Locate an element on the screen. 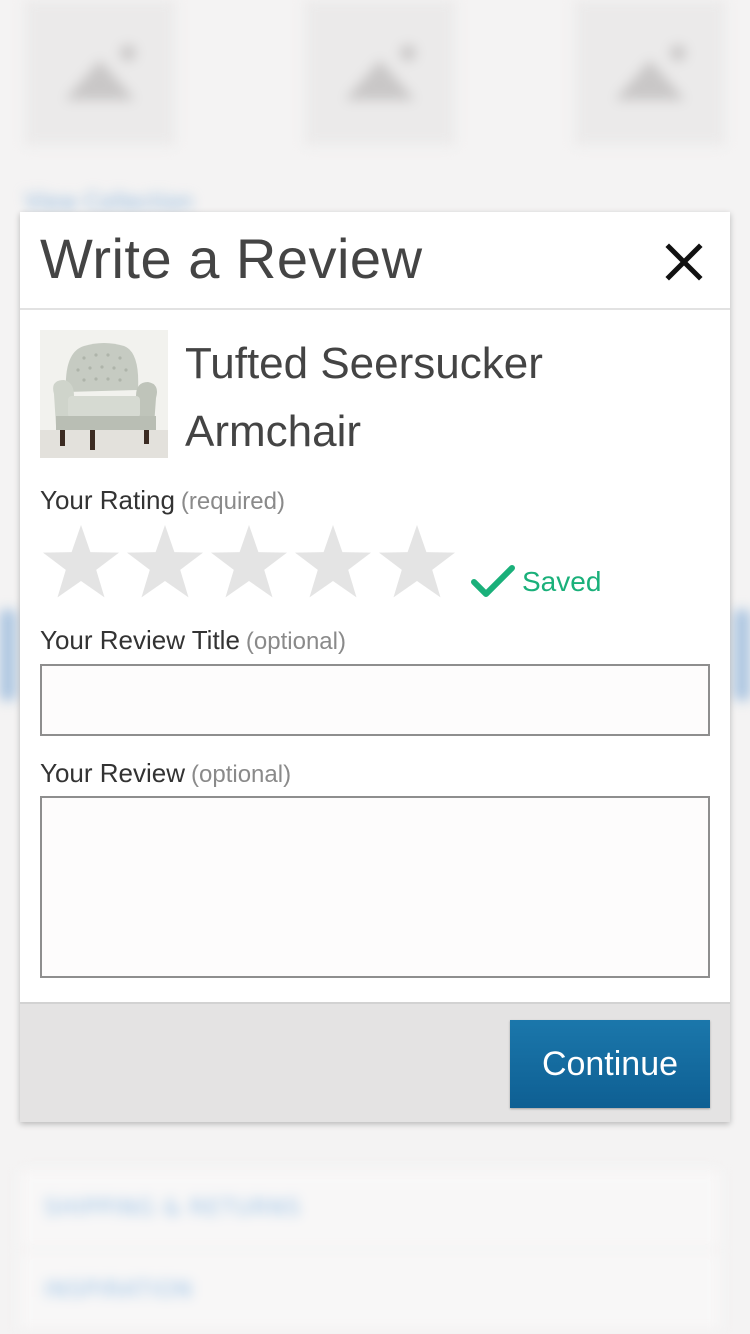 The image size is (750, 1334). rating-label: Your Rating (required) is located at coordinates (162, 500).